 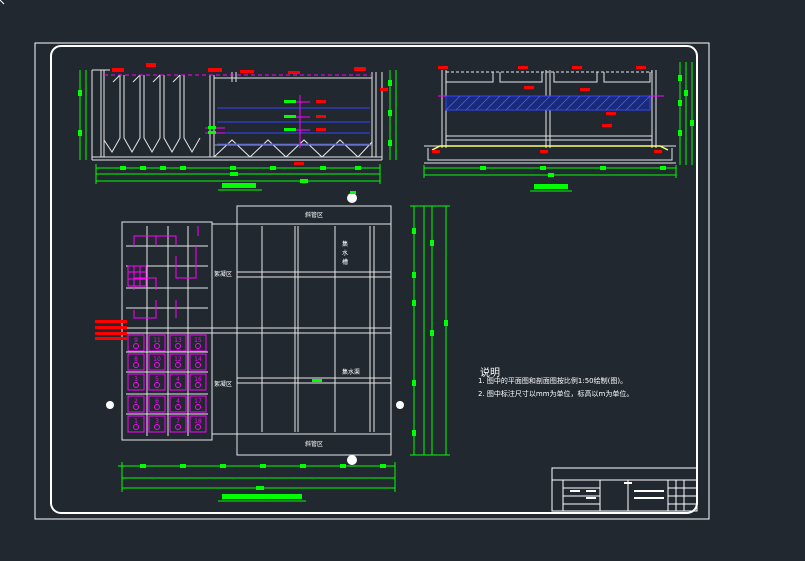 I want to click on marker-tag, so click(x=317, y=380).